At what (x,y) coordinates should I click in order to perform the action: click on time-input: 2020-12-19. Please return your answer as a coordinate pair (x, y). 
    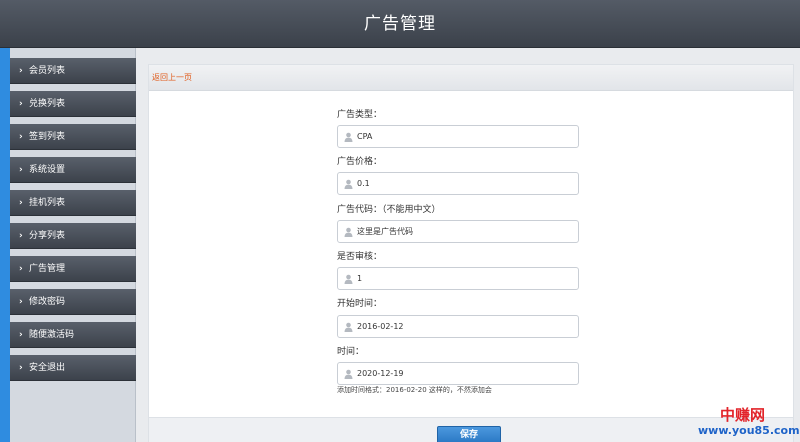
    Looking at the image, I should click on (458, 373).